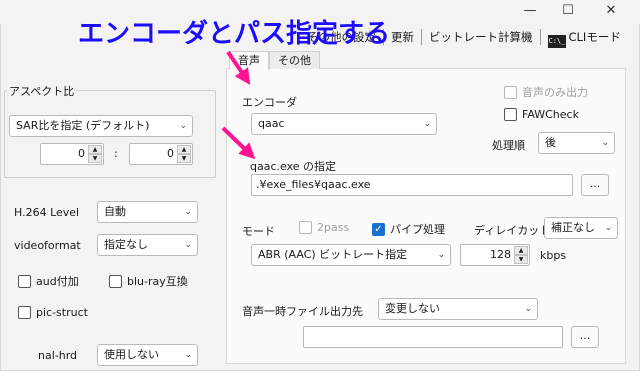  Describe the element at coordinates (234, 34) in the screenshot. I see `annotation-caption: エンコーダとパス指定する` at that location.